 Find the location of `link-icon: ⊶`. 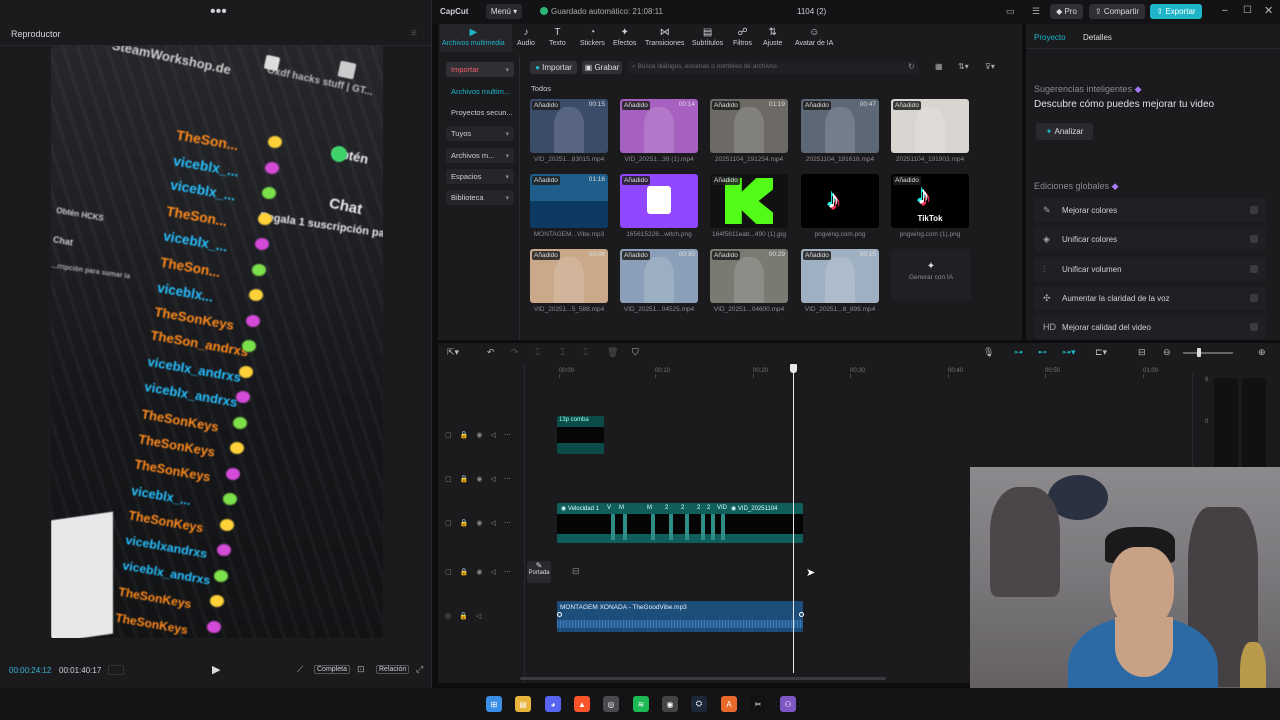

link-icon: ⊶ is located at coordinates (1018, 352).